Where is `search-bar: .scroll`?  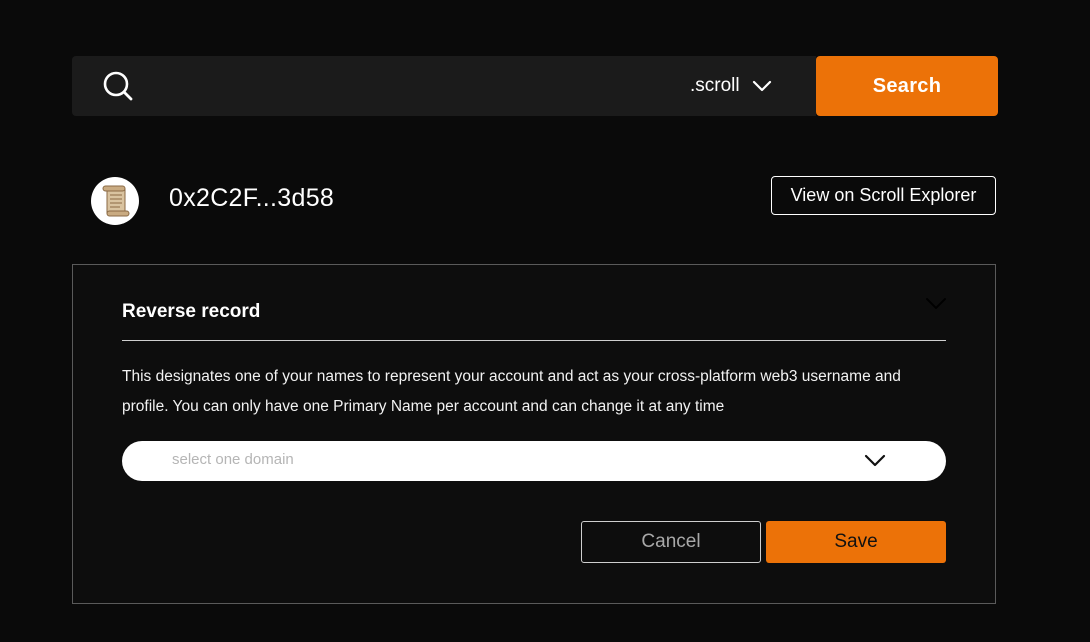 search-bar: .scroll is located at coordinates (444, 86).